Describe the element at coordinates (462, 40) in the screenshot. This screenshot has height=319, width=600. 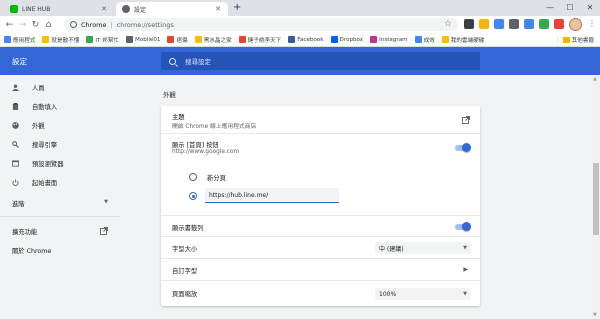
I see `bookmark-item: 我的雲端硬碟` at that location.